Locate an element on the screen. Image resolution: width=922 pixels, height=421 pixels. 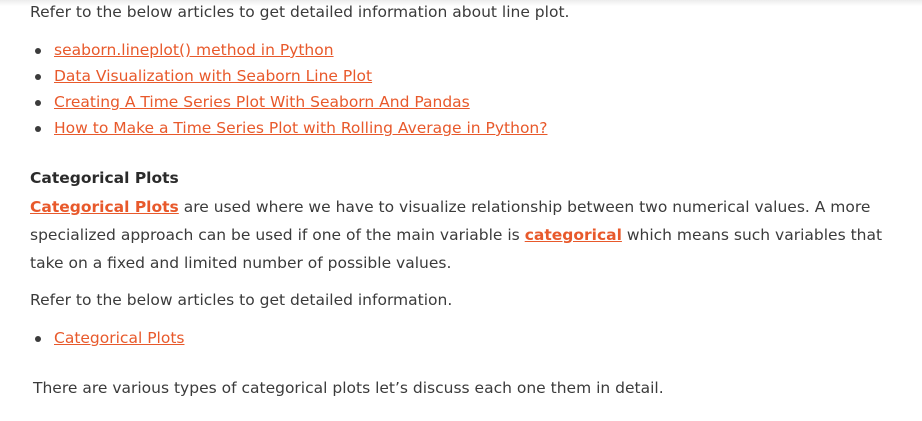
list-item: Categorical Plots is located at coordinates (109, 338).